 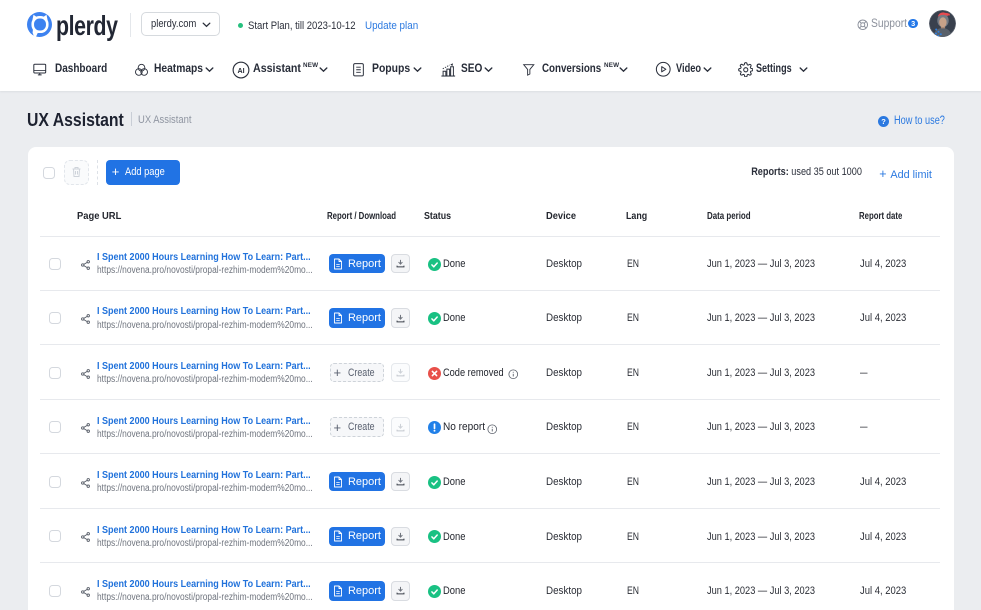 What do you see at coordinates (240, 70) in the screenshot?
I see `svg-text: AI` at bounding box center [240, 70].